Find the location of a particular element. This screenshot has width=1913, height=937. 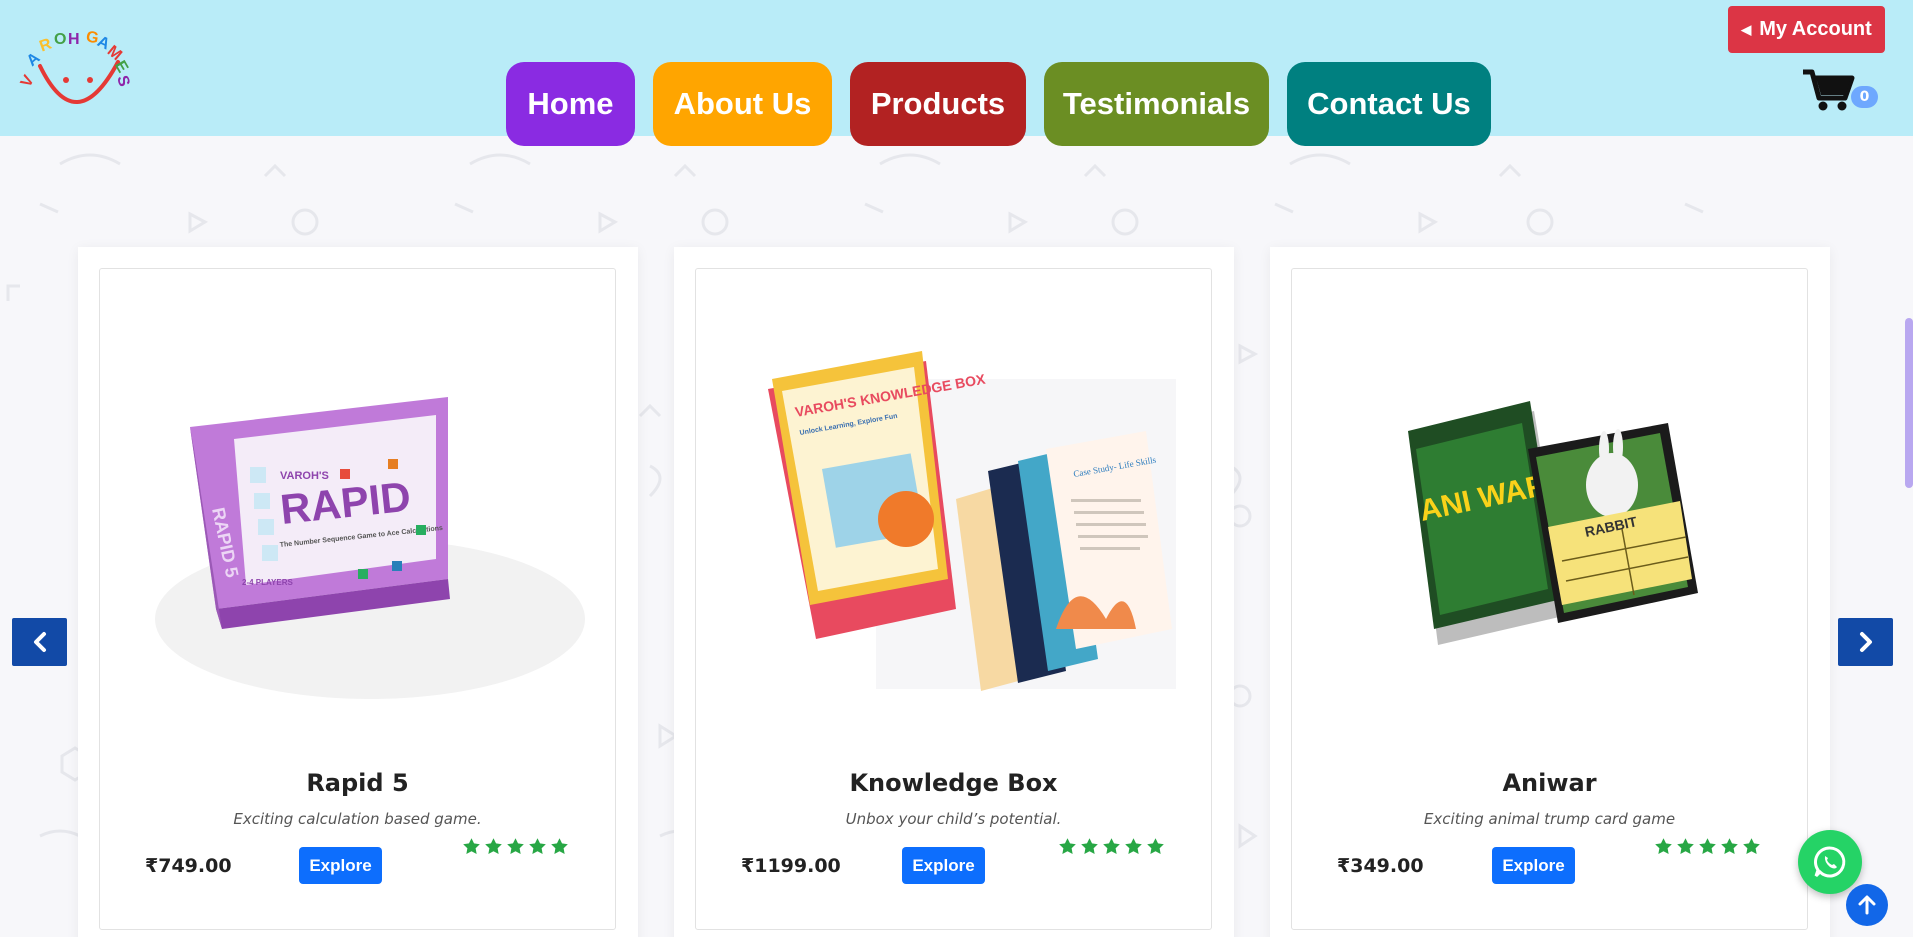

aniwar-product-image: ANI WAR RABBIT is located at coordinates (1550, 514).